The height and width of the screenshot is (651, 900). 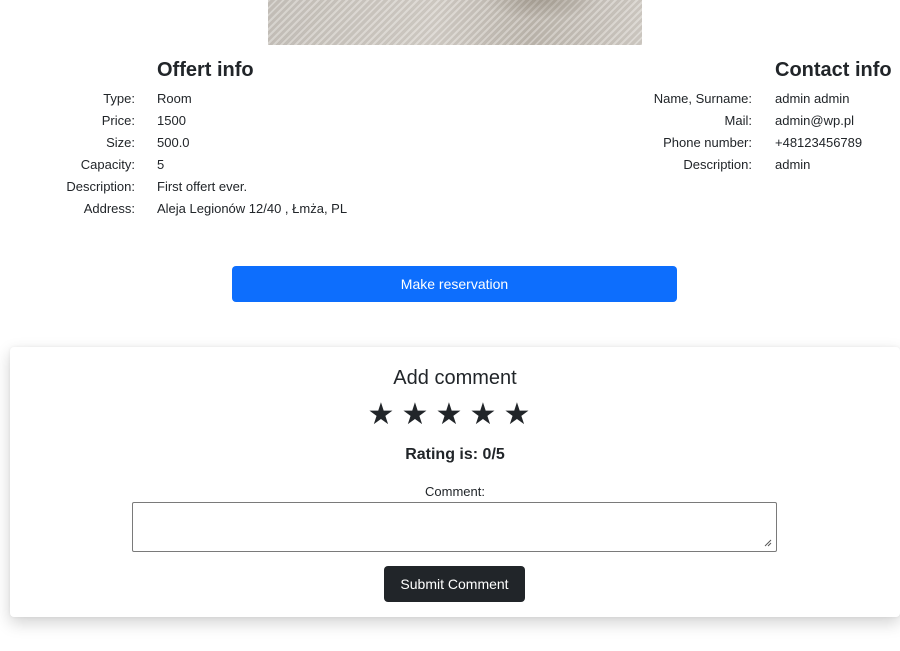 What do you see at coordinates (455, 491) in the screenshot?
I see `comment-label: Comment:` at bounding box center [455, 491].